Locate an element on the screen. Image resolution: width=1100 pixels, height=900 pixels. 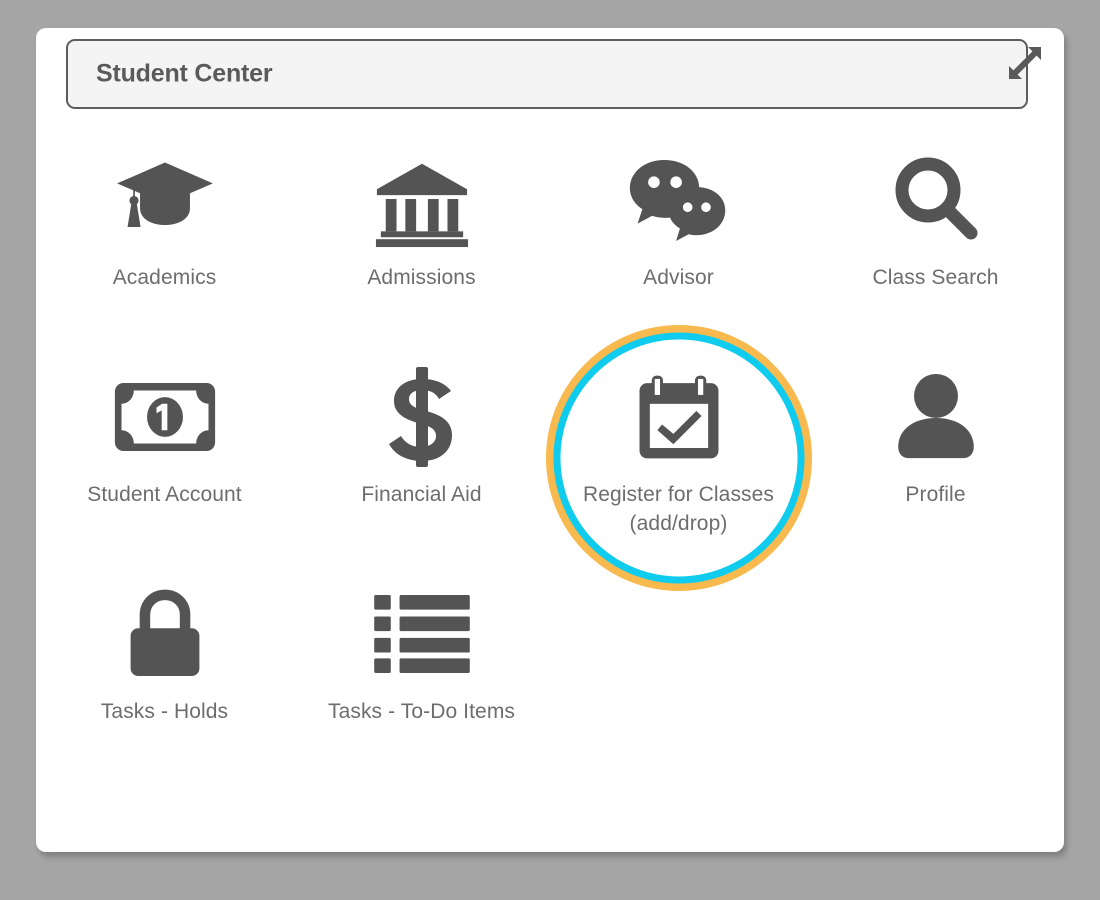
dollar-sign-icon is located at coordinates (422, 417).